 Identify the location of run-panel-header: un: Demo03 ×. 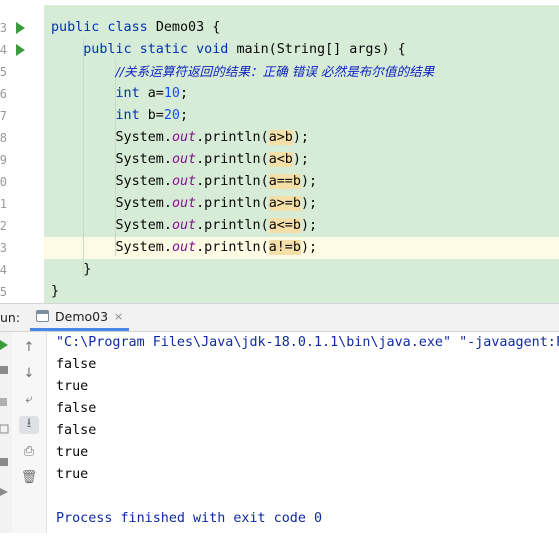
(279, 317).